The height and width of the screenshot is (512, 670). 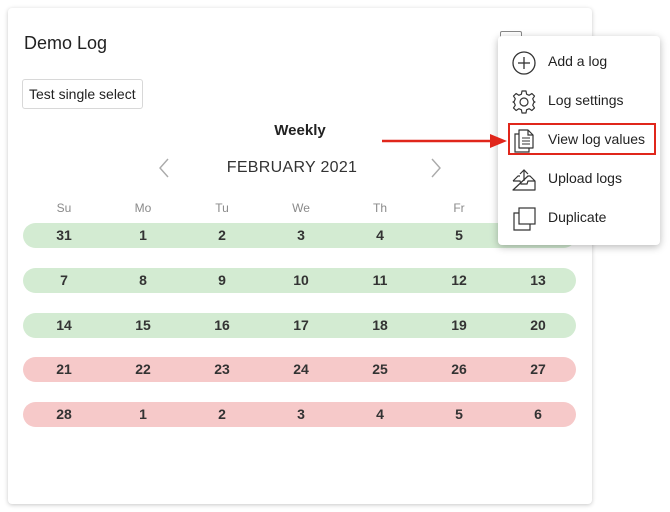 I want to click on menu-item-label: Duplicate, so click(x=577, y=217).